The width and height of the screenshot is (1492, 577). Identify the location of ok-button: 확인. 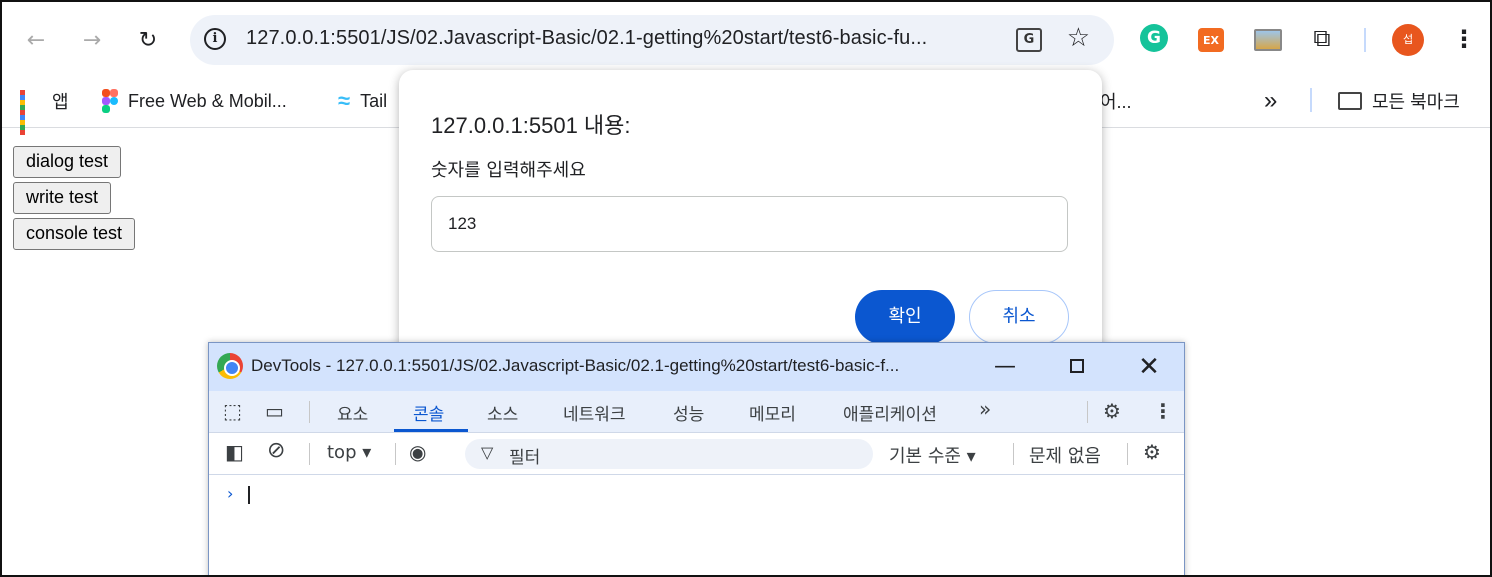
(905, 317).